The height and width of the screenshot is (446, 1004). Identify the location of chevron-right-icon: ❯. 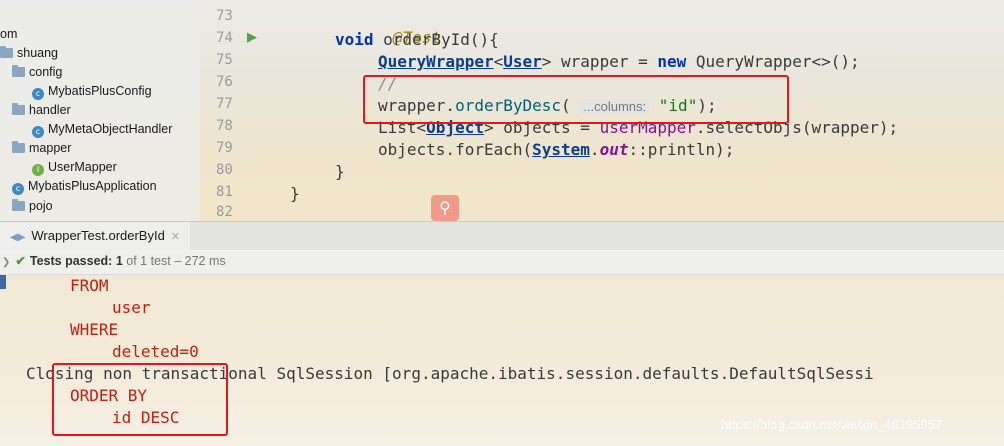
(6, 262).